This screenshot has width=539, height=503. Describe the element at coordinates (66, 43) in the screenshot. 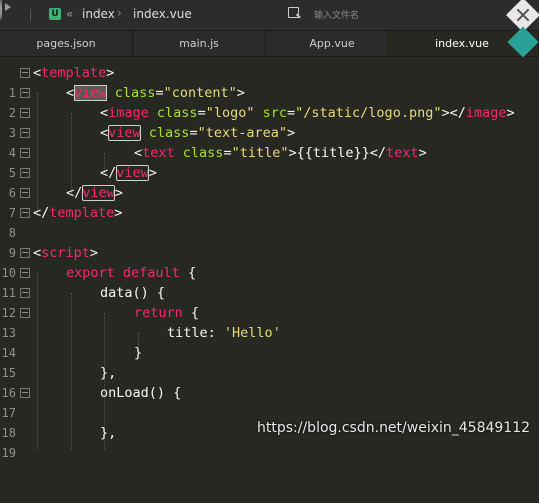

I see `tab-pages-json: pages.json` at that location.